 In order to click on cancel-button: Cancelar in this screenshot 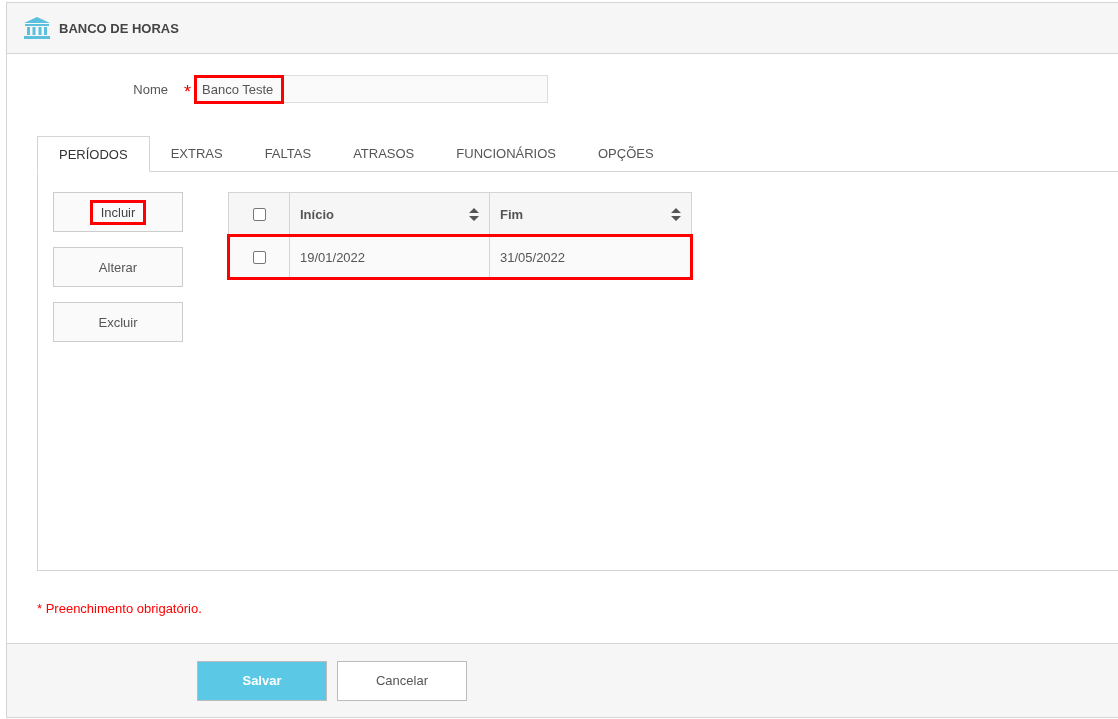, I will do `click(402, 680)`.